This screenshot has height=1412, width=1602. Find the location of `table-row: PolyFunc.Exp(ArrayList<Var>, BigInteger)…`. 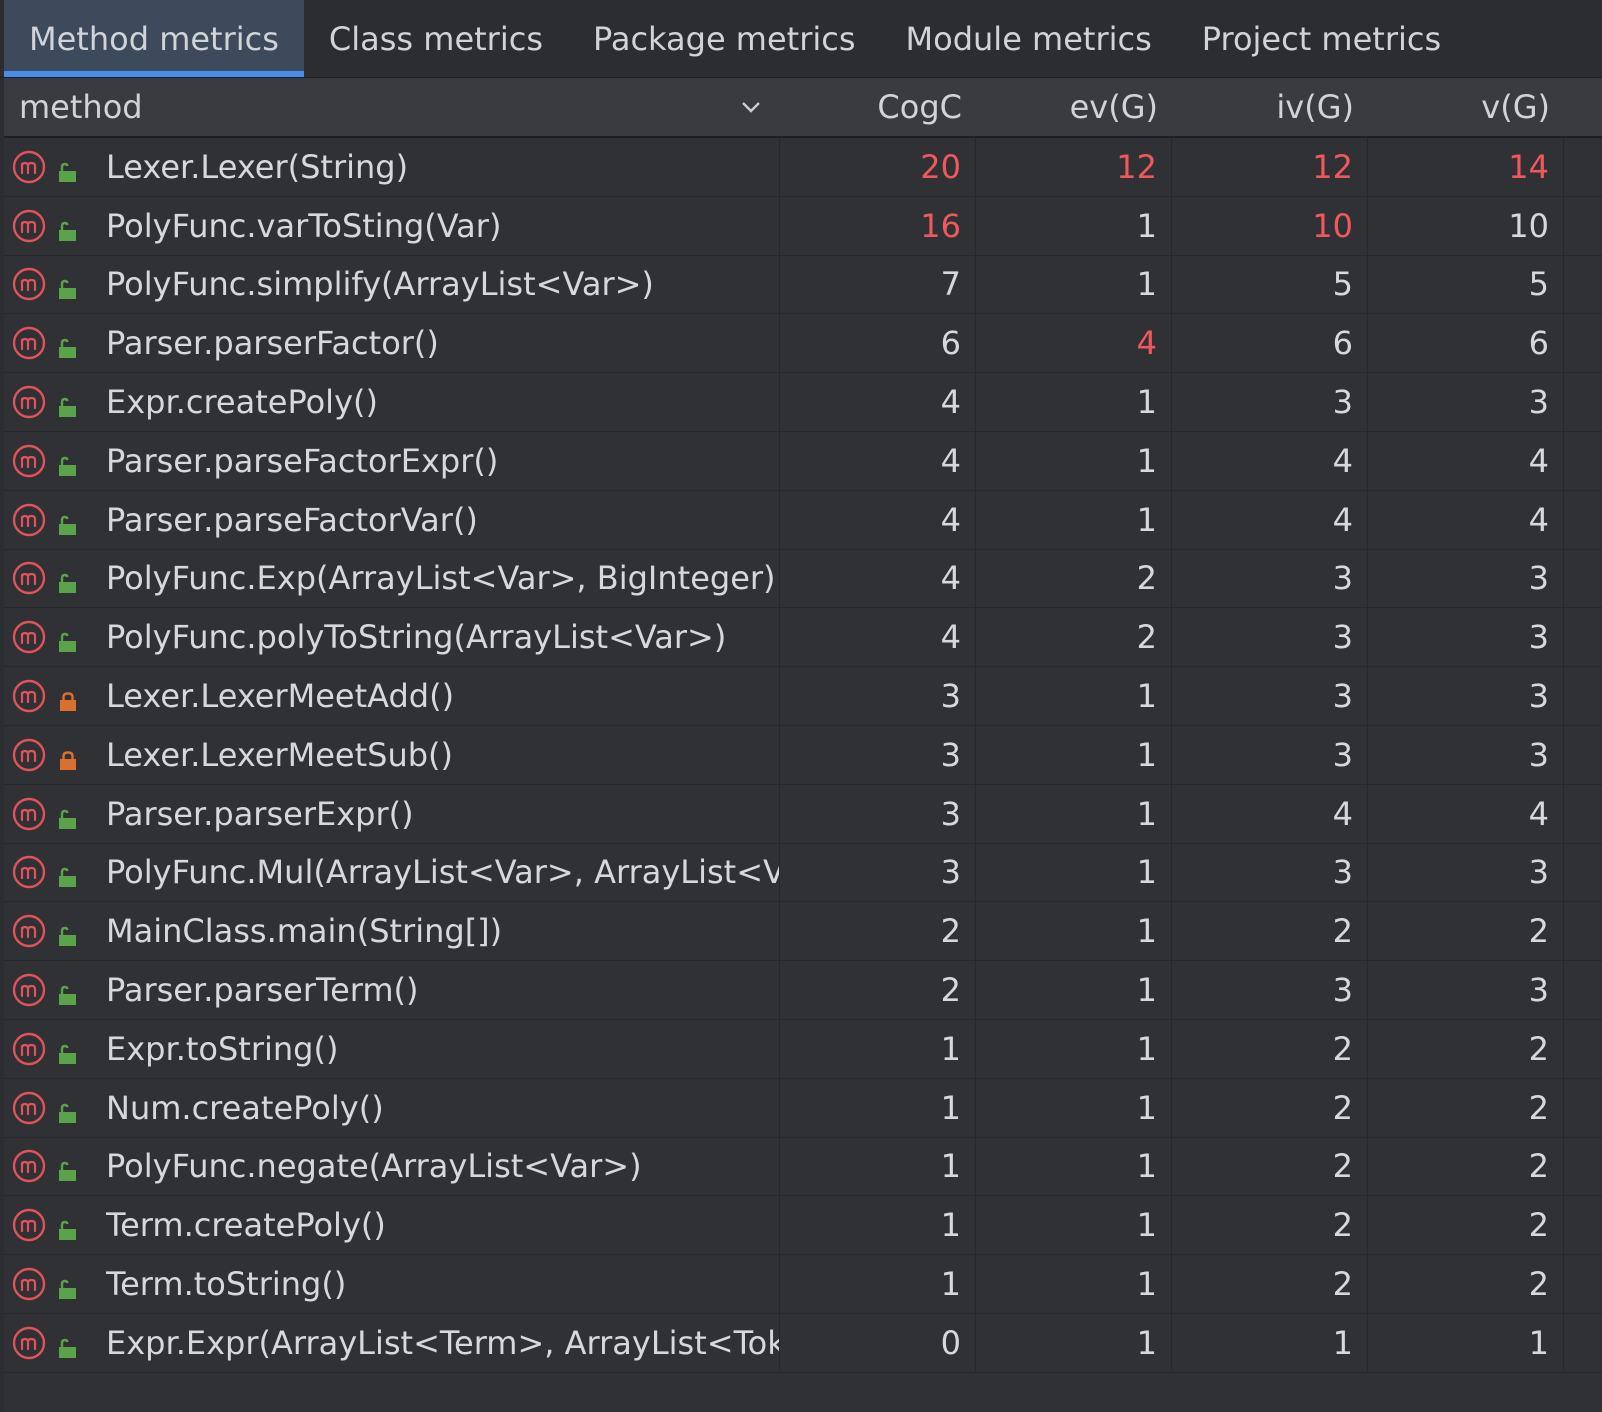

table-row: PolyFunc.Exp(ArrayList<Var>, BigInteger)… is located at coordinates (803, 579).